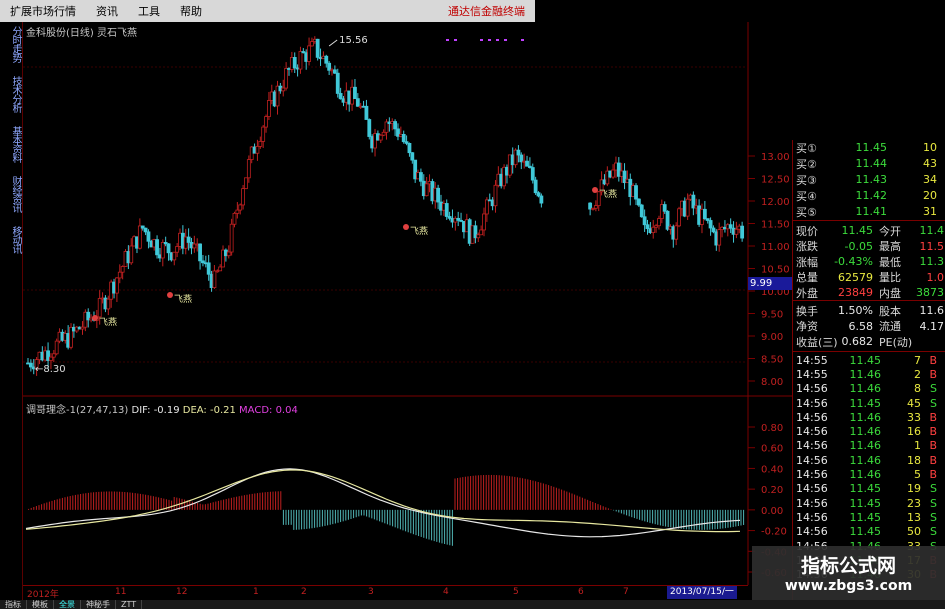  I want to click on tab-technical: 技术分析, so click(11, 94).